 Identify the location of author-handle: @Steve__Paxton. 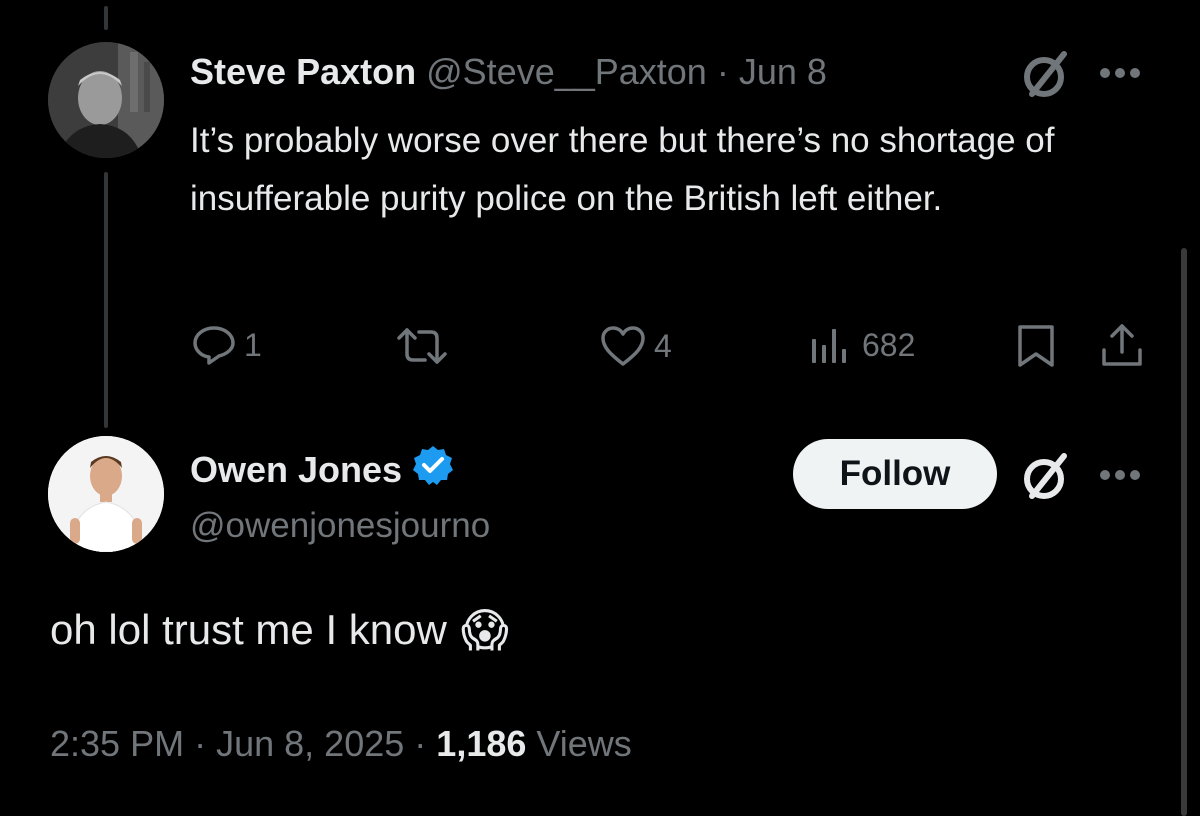
(566, 71).